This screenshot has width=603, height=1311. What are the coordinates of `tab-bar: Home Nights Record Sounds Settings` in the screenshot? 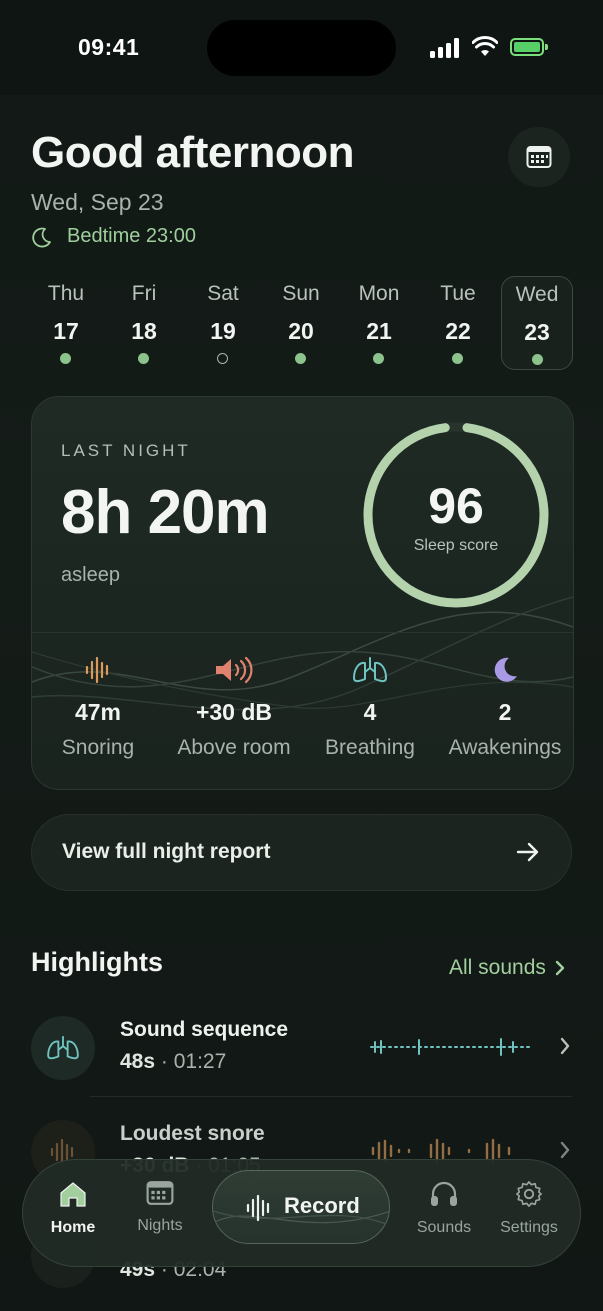 It's located at (301, 1213).